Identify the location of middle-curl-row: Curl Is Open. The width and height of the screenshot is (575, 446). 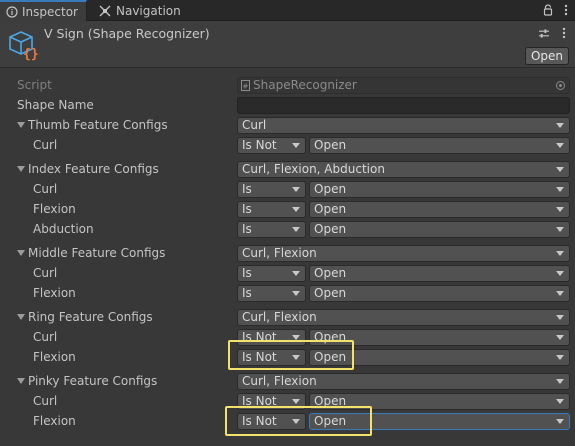
(287, 273).